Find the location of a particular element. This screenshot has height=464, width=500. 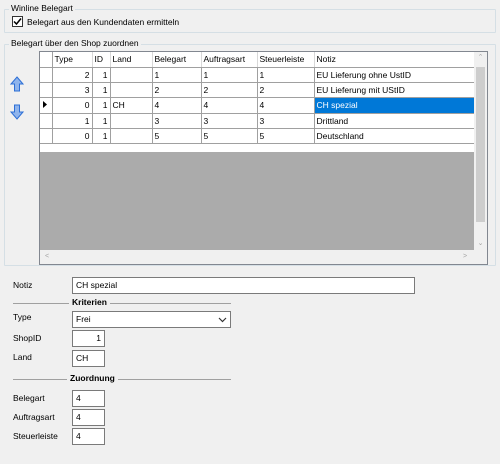

cell-steuerleiste: 1 is located at coordinates (286, 75).